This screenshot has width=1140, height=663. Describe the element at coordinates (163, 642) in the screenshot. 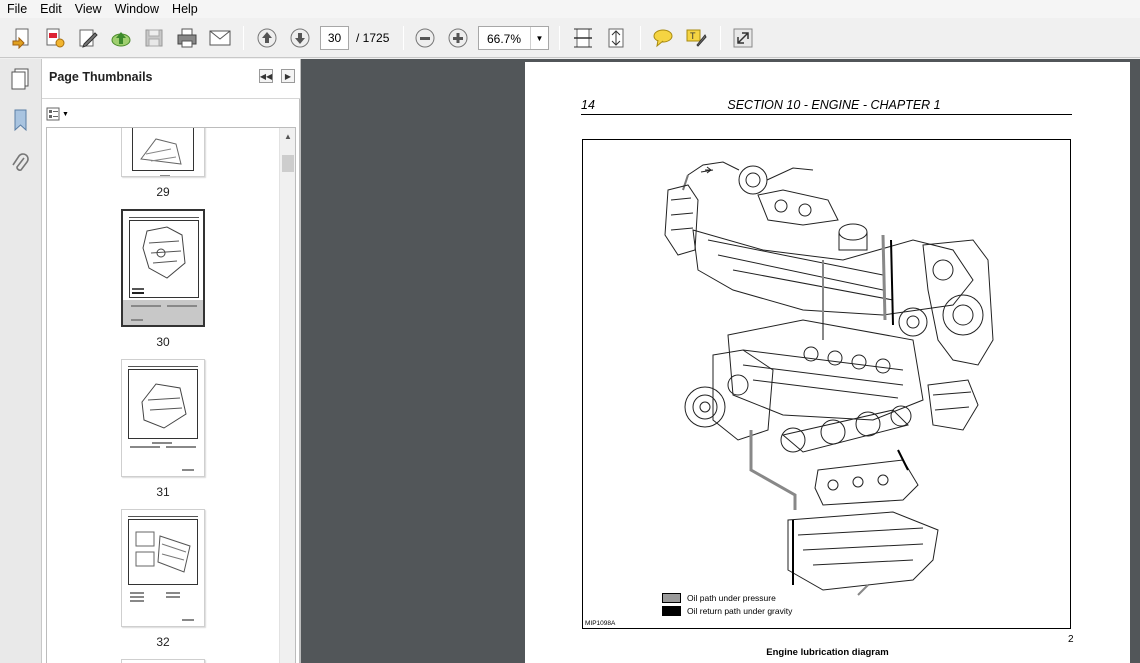

I see `thumbnail-label: 32` at that location.